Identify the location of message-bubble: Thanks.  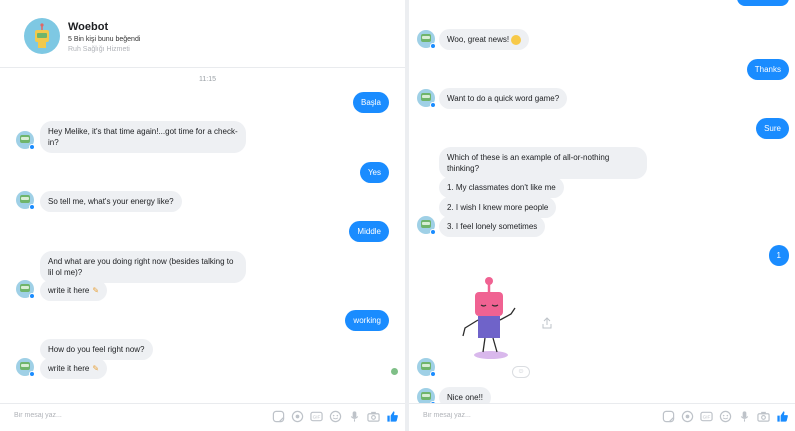
(767, 69).